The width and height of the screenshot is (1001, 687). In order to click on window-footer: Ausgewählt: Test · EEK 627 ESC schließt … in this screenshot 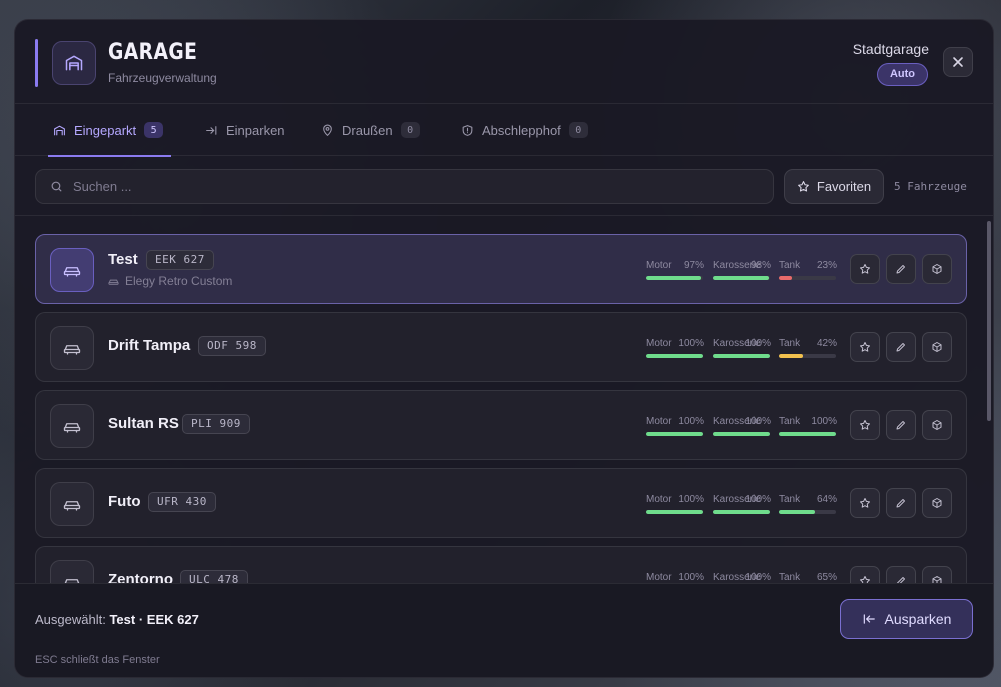, I will do `click(504, 630)`.